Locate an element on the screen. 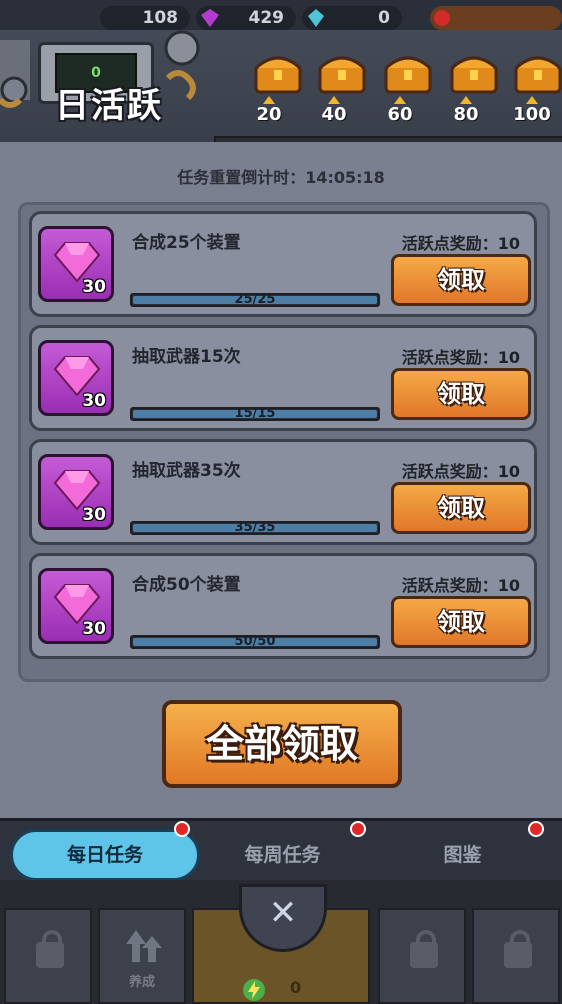 The image size is (562, 1004). upgrade-slot: 养成 is located at coordinates (142, 956).